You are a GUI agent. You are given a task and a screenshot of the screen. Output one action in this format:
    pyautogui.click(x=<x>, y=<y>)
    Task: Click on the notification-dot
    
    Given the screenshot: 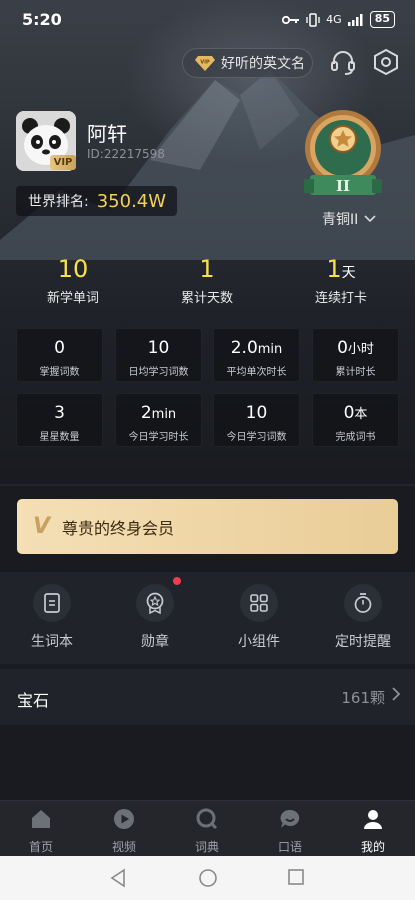 What is the action you would take?
    pyautogui.click(x=177, y=581)
    